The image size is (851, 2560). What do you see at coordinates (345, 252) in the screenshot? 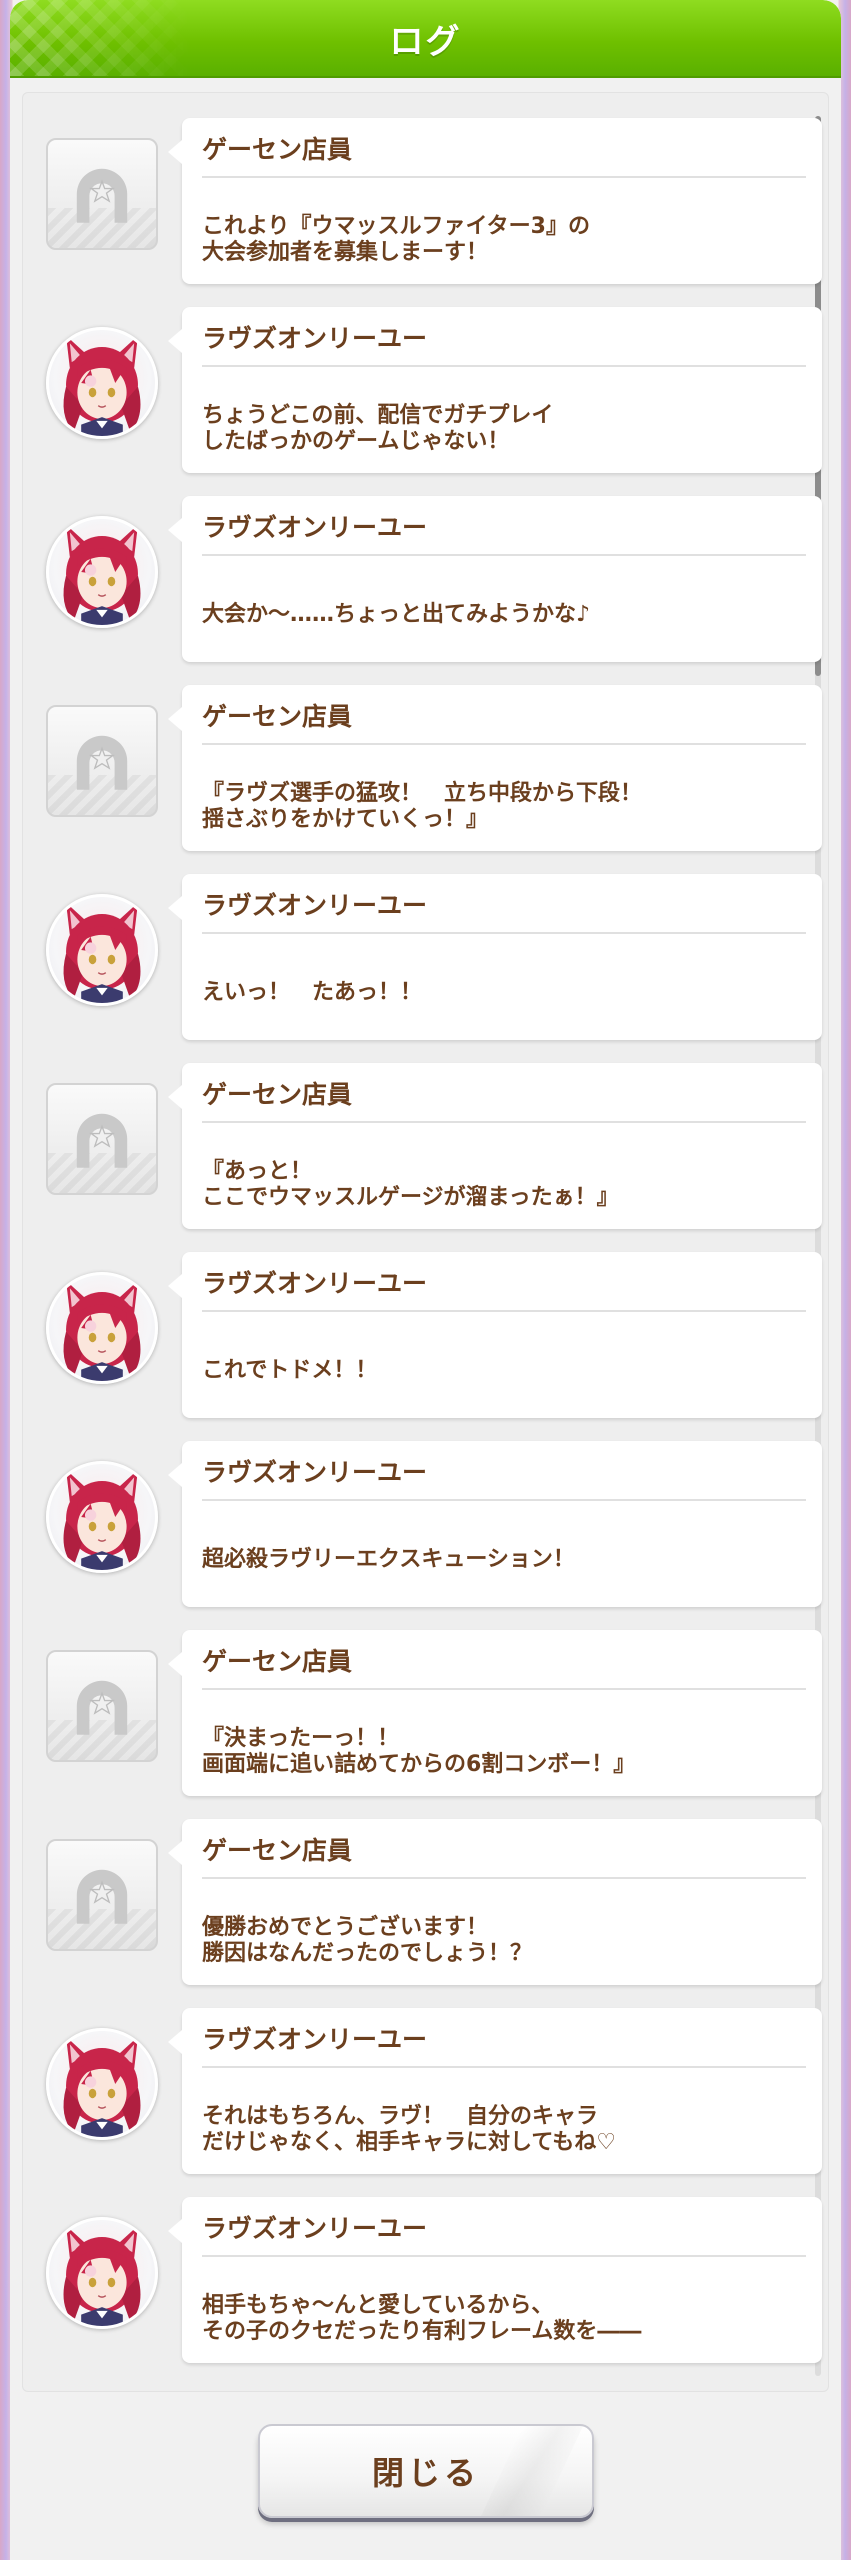
I see `message-line: 大会参加者を募集しまーす！` at bounding box center [345, 252].